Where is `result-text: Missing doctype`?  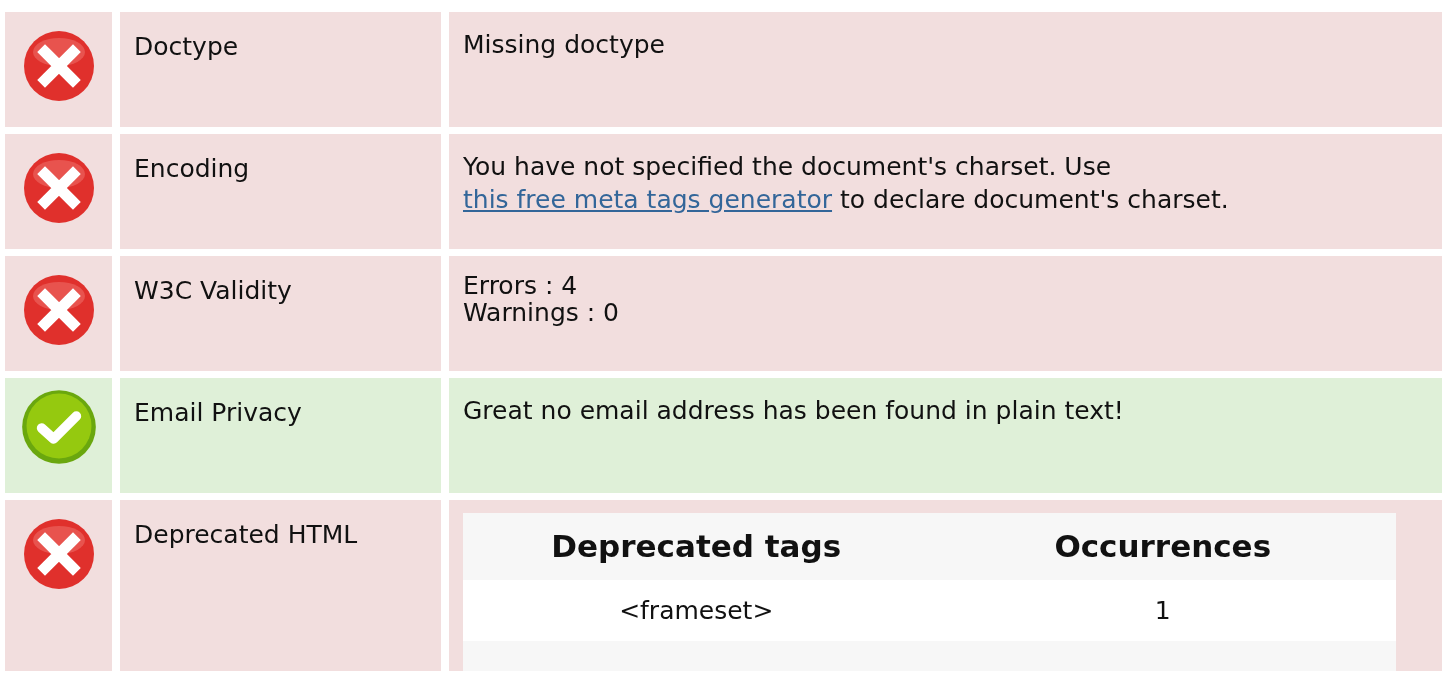 result-text: Missing doctype is located at coordinates (564, 44).